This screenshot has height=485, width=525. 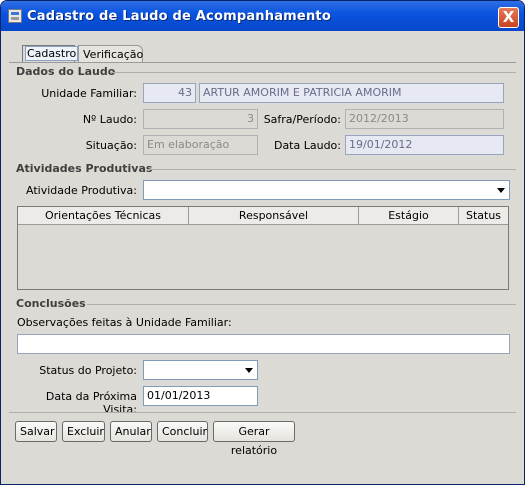 What do you see at coordinates (81, 190) in the screenshot?
I see `atividade-produtiva-label: Atividade Produtiva:` at bounding box center [81, 190].